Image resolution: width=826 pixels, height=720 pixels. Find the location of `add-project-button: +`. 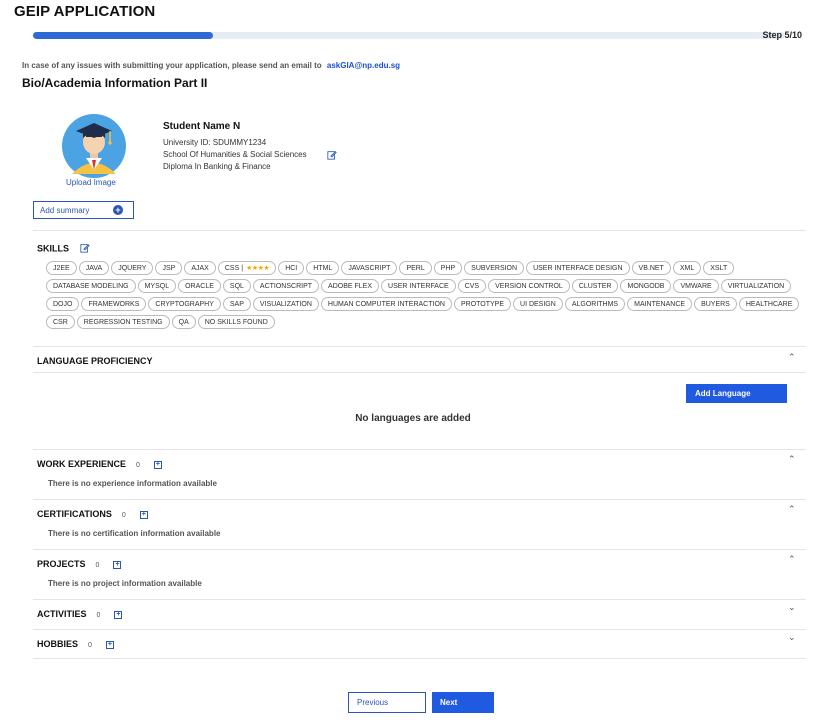

add-project-button: + is located at coordinates (117, 564).